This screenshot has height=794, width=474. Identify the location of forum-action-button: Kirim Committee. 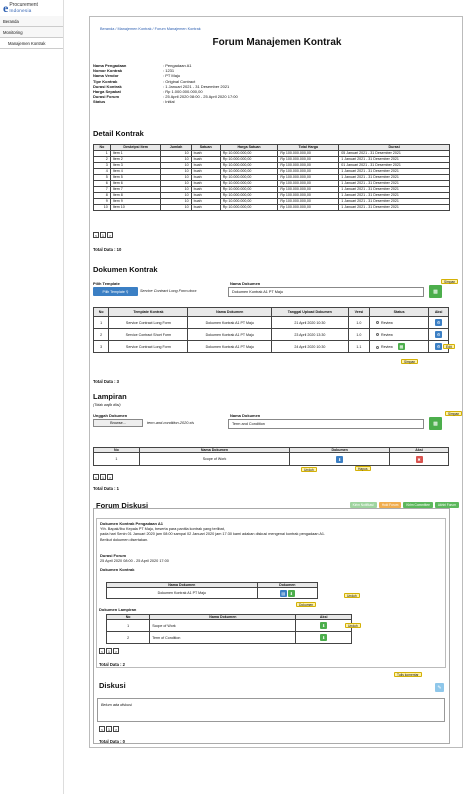
(418, 505).